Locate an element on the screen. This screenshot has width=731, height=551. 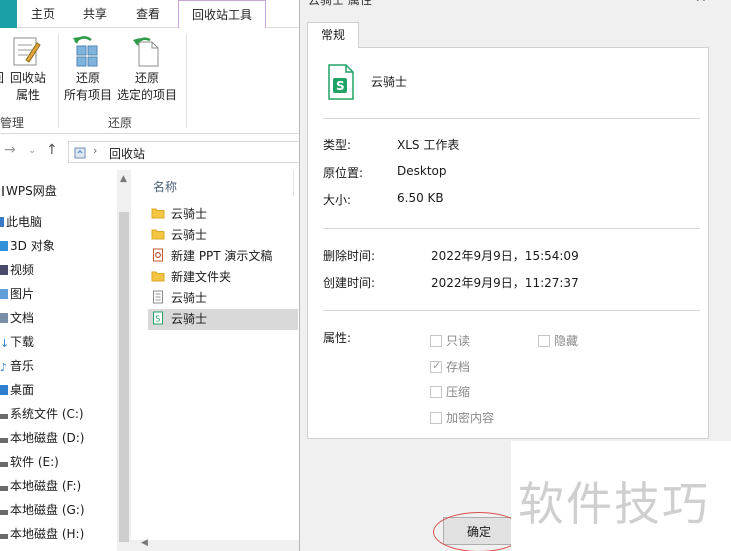
readonly-checkbox: 只读 is located at coordinates (450, 340).